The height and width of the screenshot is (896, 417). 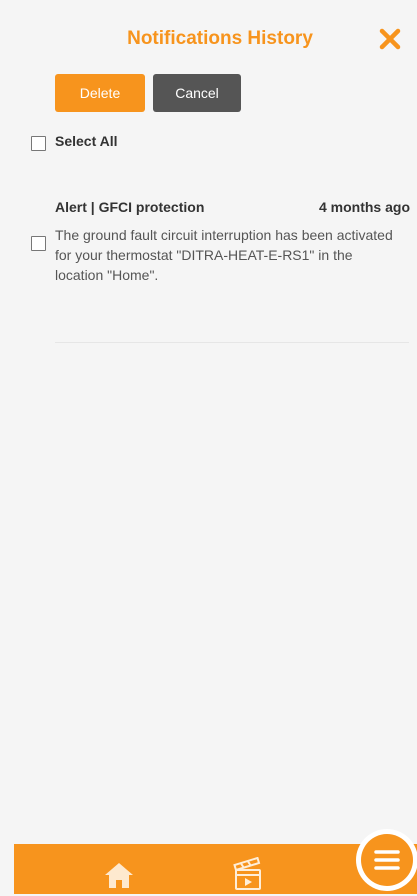 I want to click on page-title: Notifications History, so click(x=220, y=38).